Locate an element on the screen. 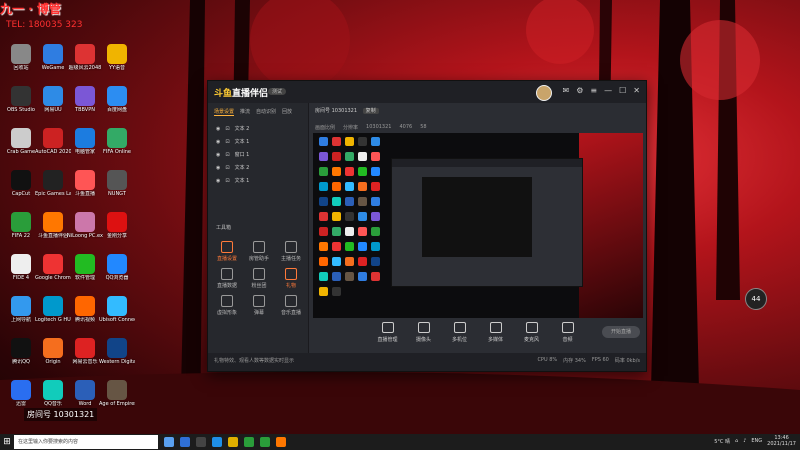 This screenshot has width=800, height=450. tool-item: 粉丝团 is located at coordinates (259, 278).